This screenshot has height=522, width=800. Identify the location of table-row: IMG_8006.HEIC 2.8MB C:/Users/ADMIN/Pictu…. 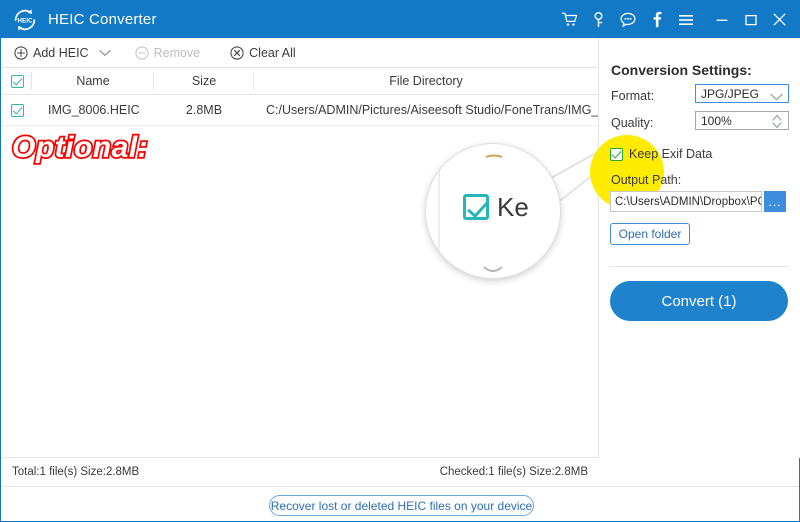
(300, 110).